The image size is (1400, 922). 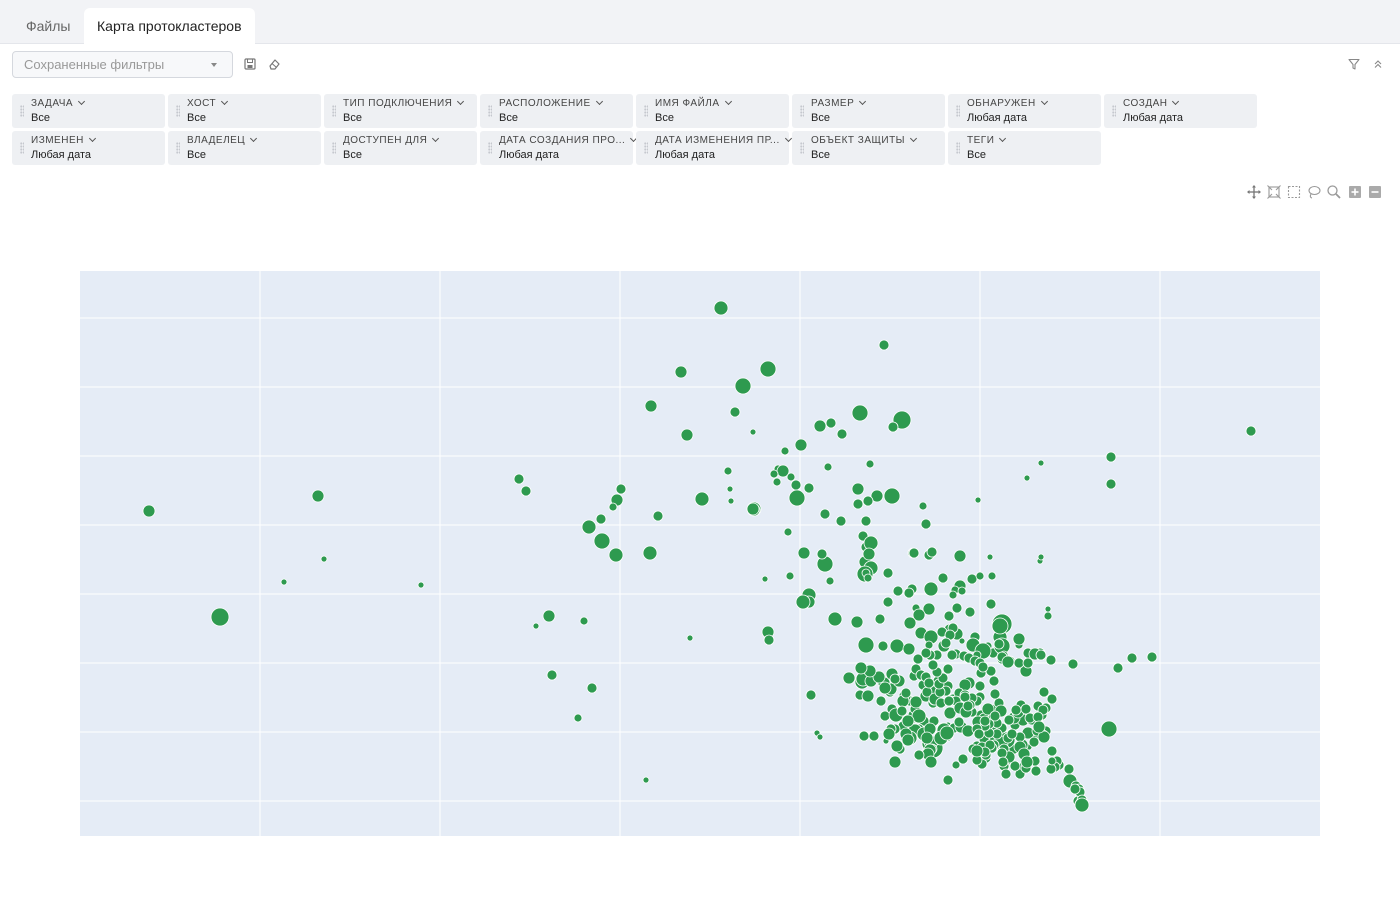 What do you see at coordinates (1180, 111) in the screenshot?
I see `filter-created: Создан Любая дата` at bounding box center [1180, 111].